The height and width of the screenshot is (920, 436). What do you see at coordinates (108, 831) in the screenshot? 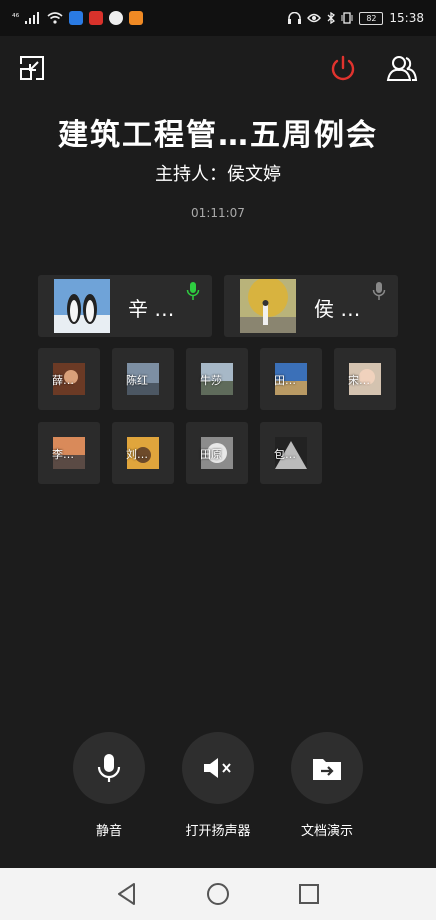
I see `mute-label: 静音` at bounding box center [108, 831].